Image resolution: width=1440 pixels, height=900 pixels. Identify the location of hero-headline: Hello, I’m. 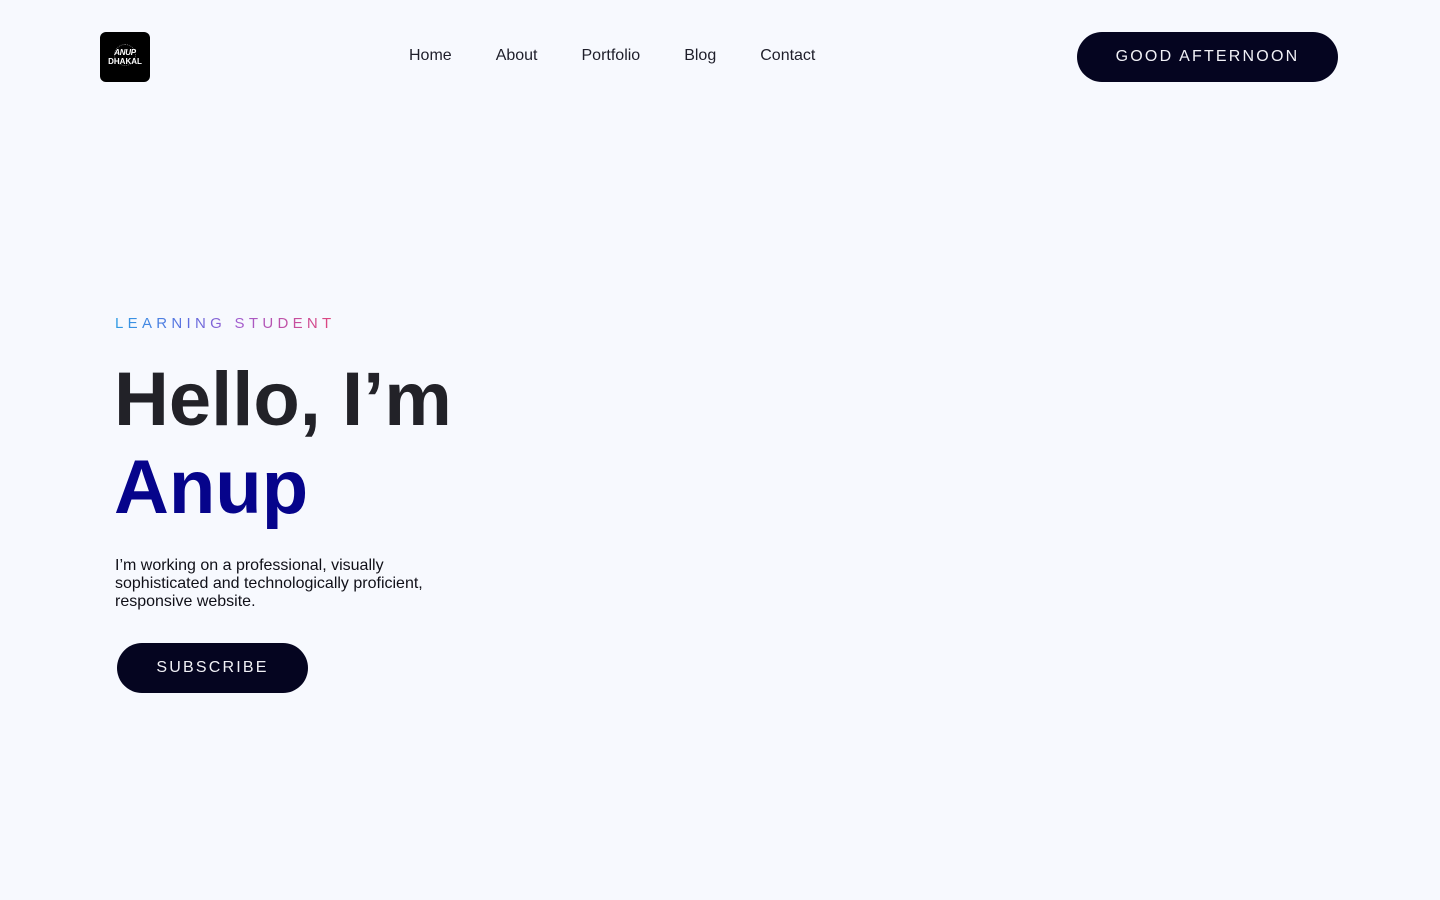
(283, 399).